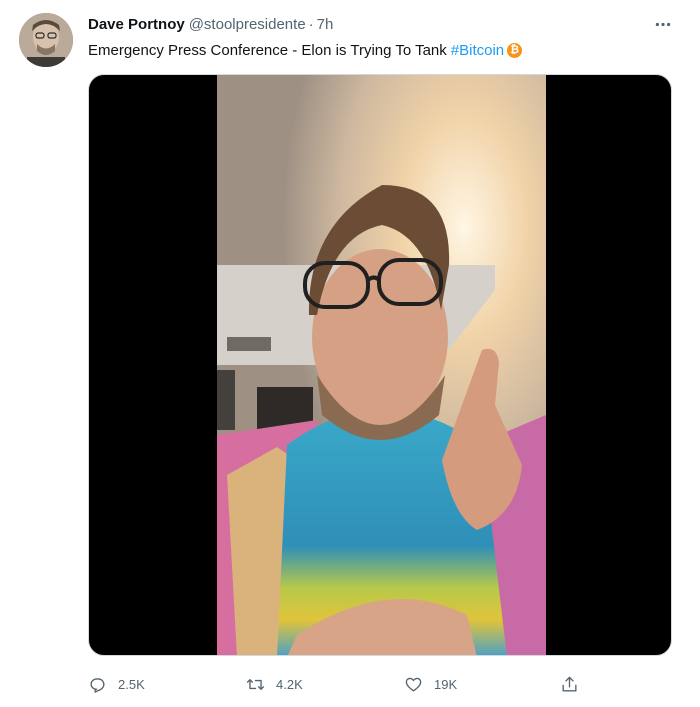 The height and width of the screenshot is (707, 700). I want to click on retweet-icon, so click(255, 684).